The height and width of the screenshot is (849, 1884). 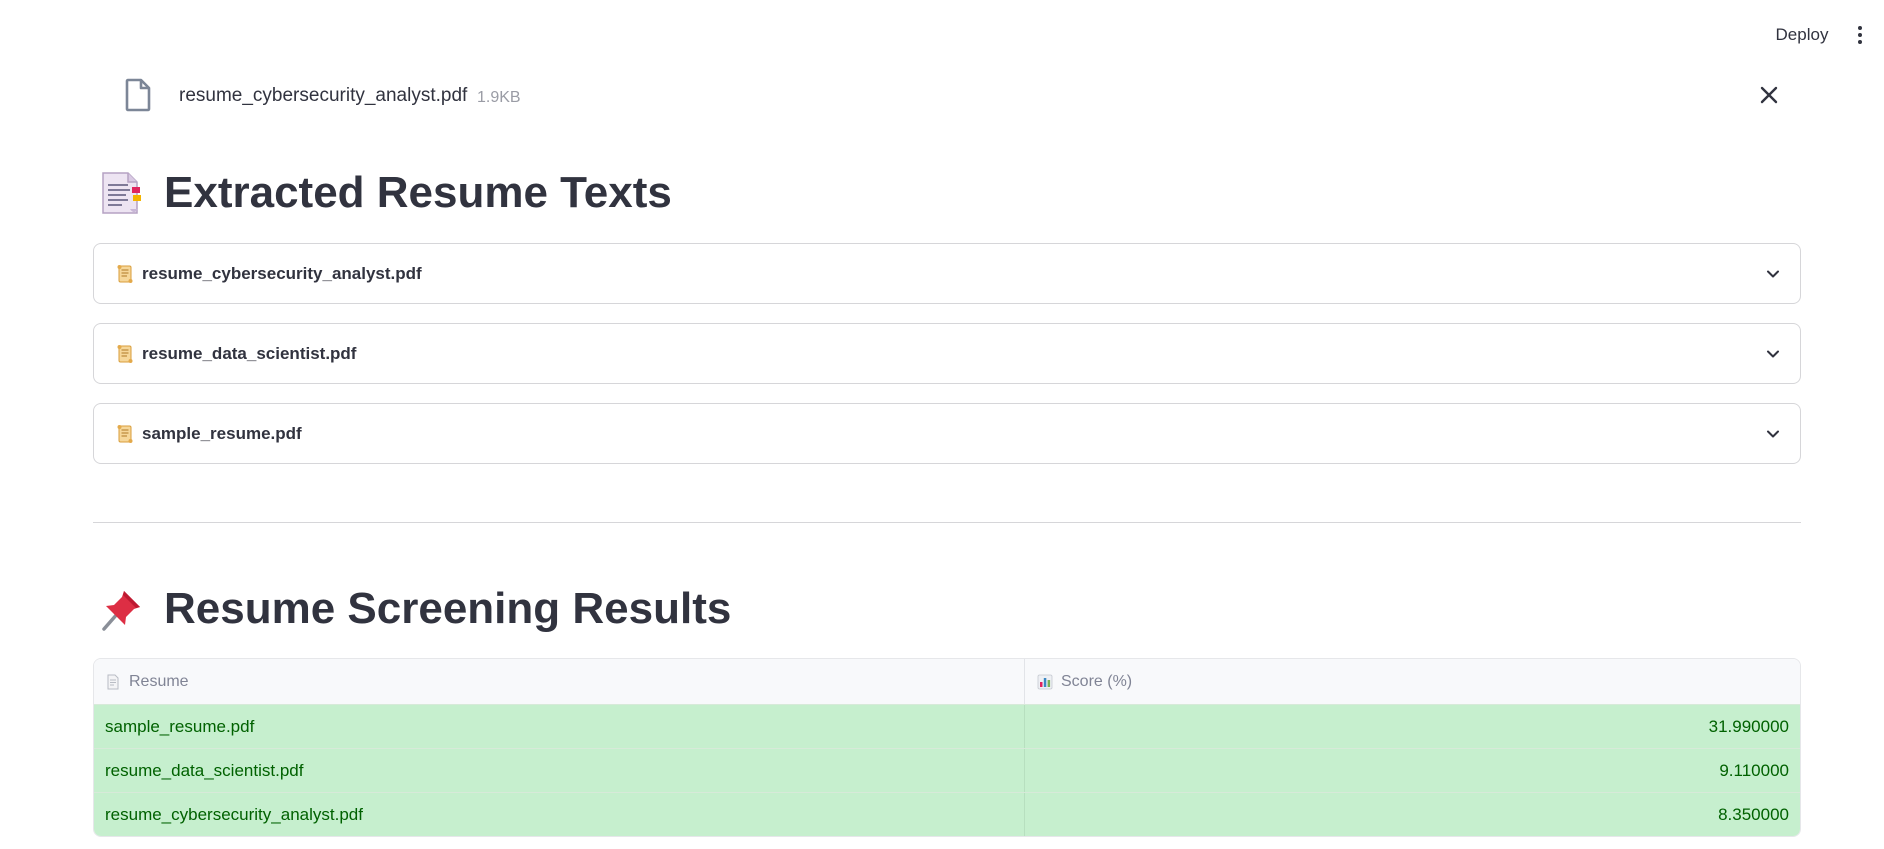 What do you see at coordinates (1754, 770) in the screenshot?
I see `cell-score: 9.110000` at bounding box center [1754, 770].